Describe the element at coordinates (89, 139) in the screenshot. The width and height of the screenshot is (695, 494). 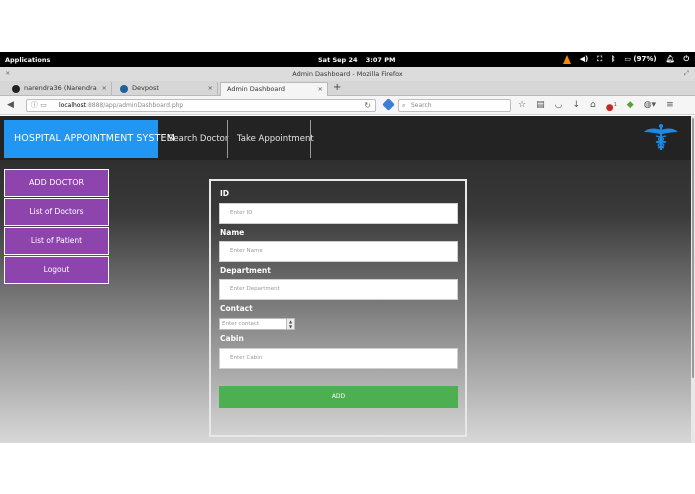
I see `brand-link: HOSPITAL APPOINTMENT SYSTEM` at that location.